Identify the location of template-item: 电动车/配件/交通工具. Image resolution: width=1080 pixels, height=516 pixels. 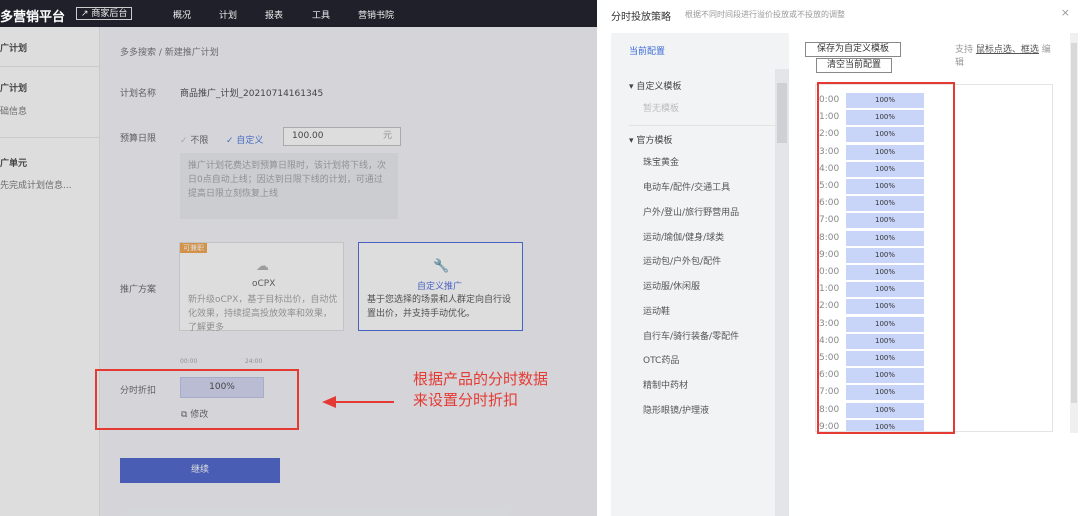
(686, 186).